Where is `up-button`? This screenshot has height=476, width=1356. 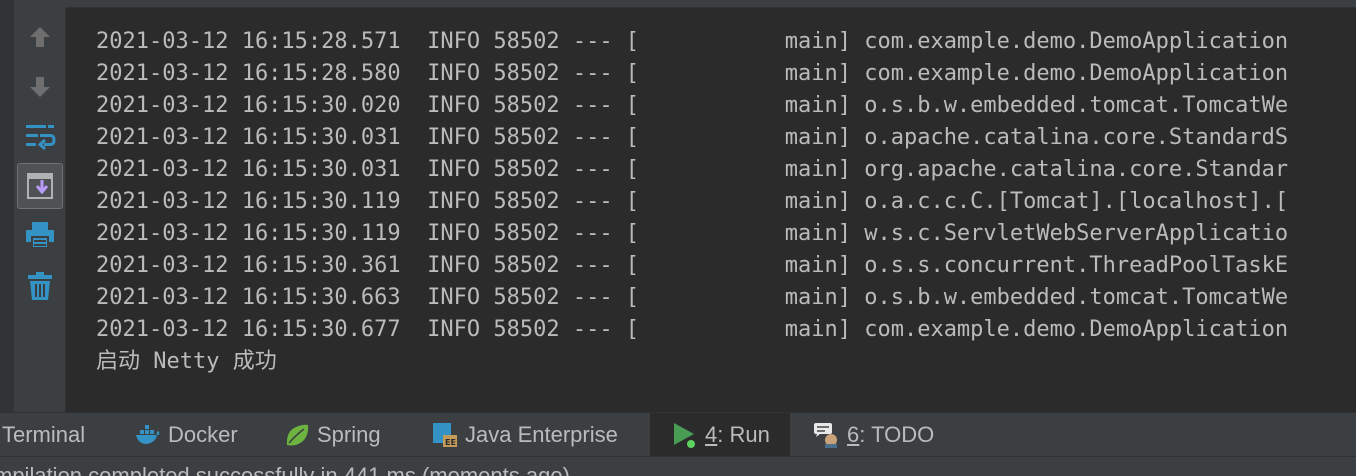 up-button is located at coordinates (40, 37).